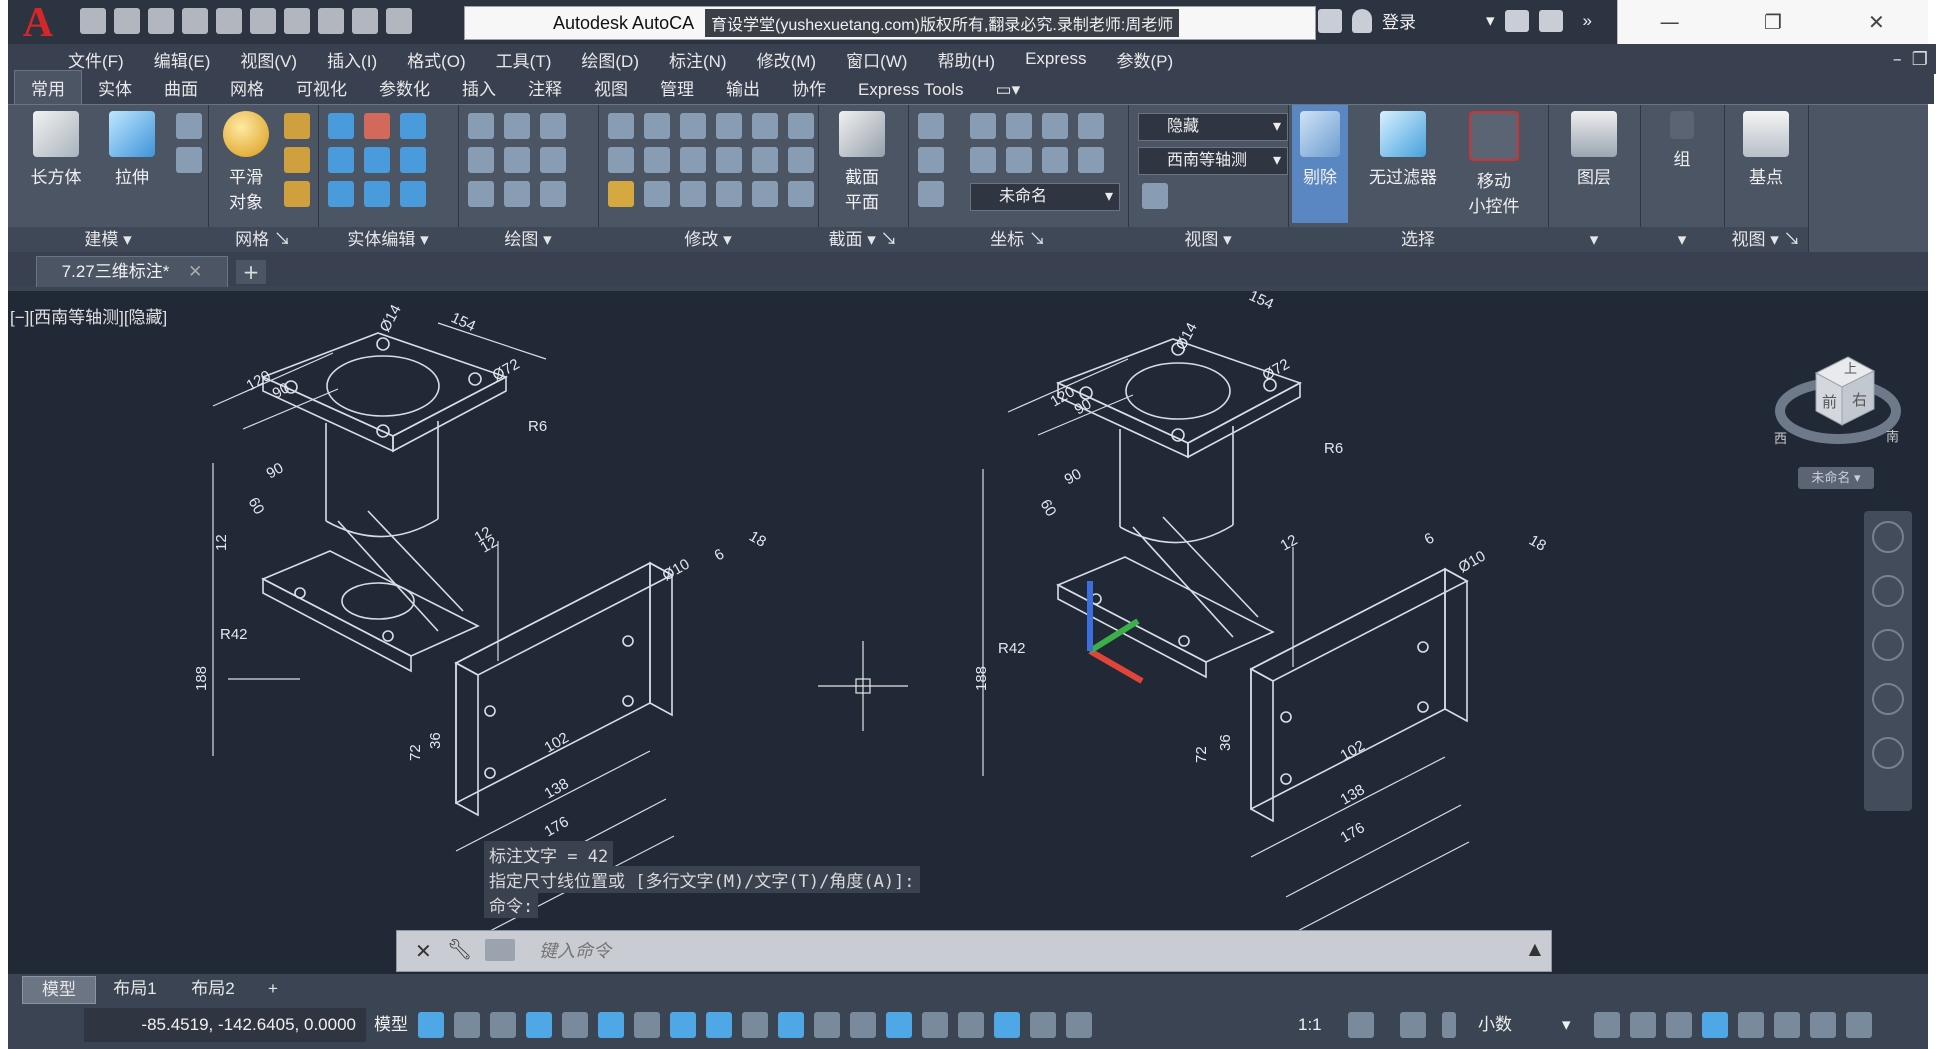 The height and width of the screenshot is (1049, 1936). What do you see at coordinates (195, 271) in the screenshot?
I see `close-tab-icon: ✕` at bounding box center [195, 271].